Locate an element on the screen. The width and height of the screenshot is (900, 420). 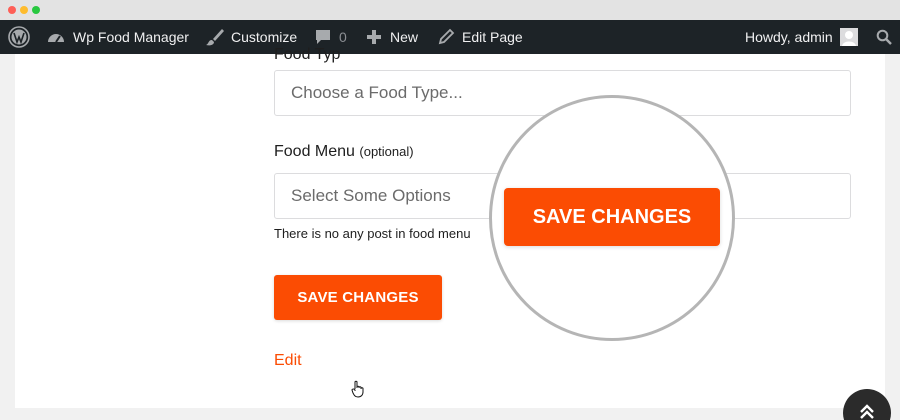
hand-cursor-icon is located at coordinates (357, 389).